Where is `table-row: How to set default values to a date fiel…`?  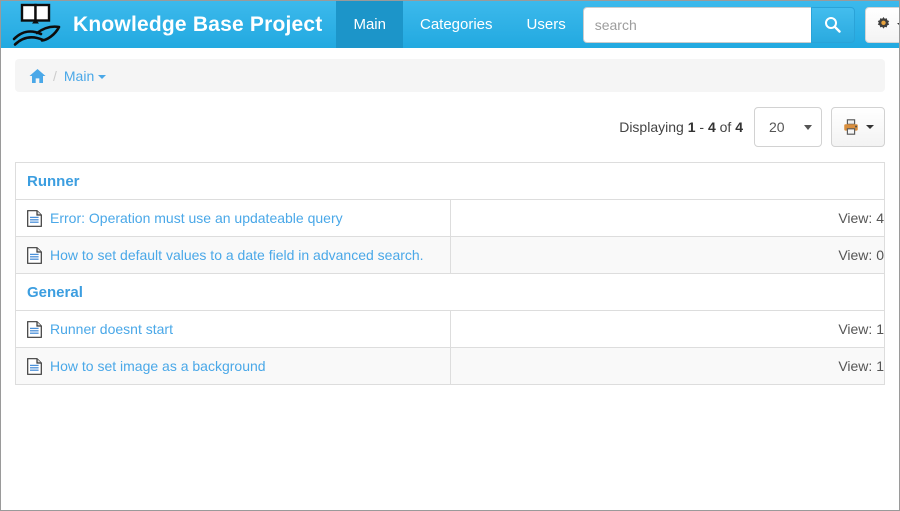
table-row: How to set default values to a date fiel… is located at coordinates (450, 255).